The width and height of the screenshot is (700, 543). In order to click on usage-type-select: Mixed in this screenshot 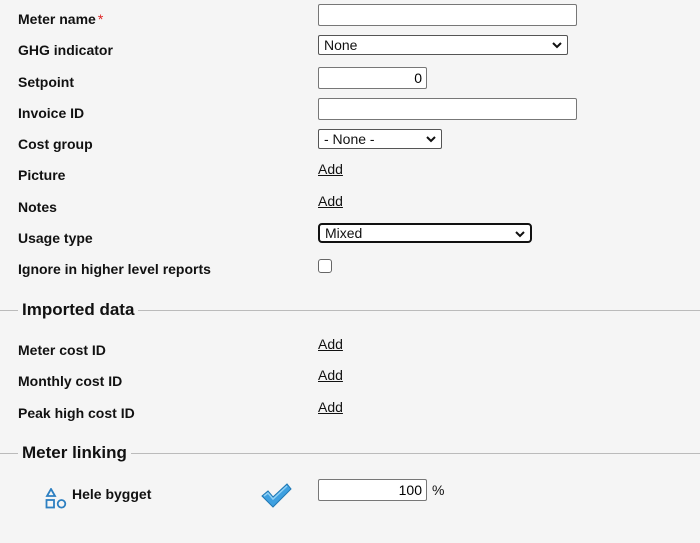, I will do `click(425, 233)`.